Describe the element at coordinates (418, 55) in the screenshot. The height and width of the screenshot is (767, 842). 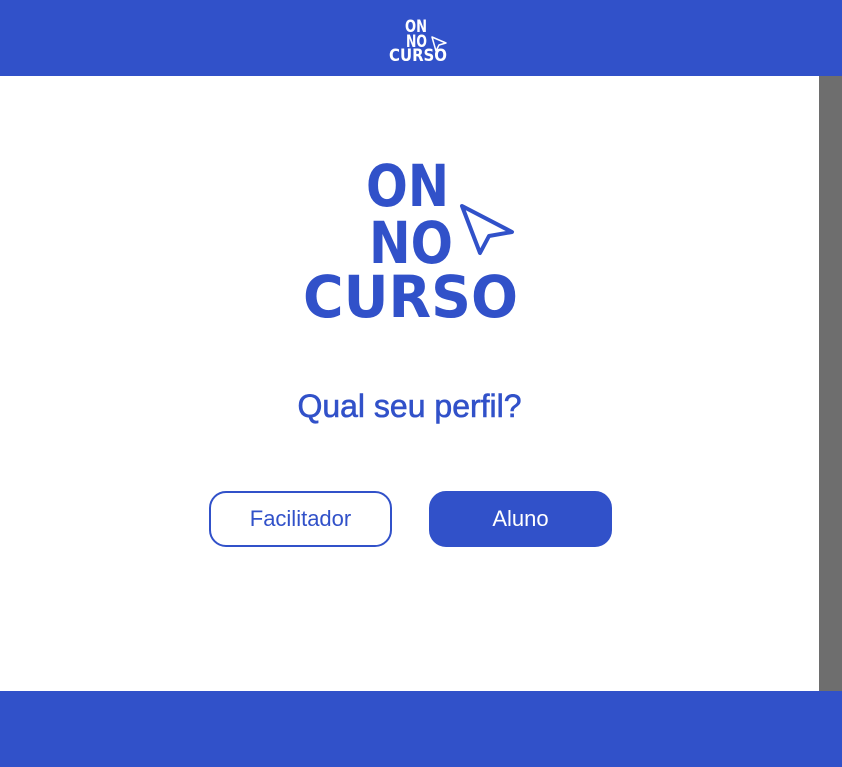
I see `header-logo-line3: CURSO` at that location.